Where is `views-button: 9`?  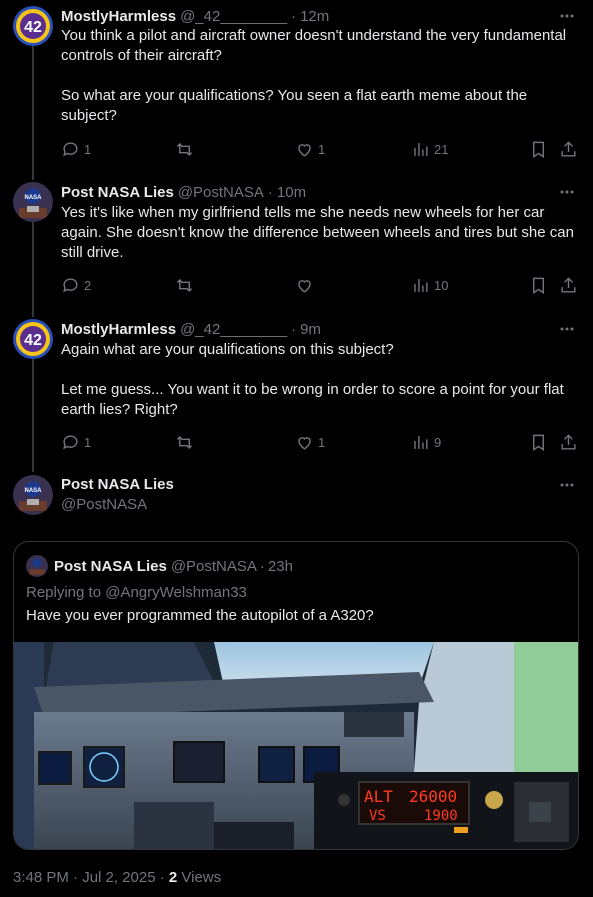
views-button: 9 is located at coordinates (426, 442).